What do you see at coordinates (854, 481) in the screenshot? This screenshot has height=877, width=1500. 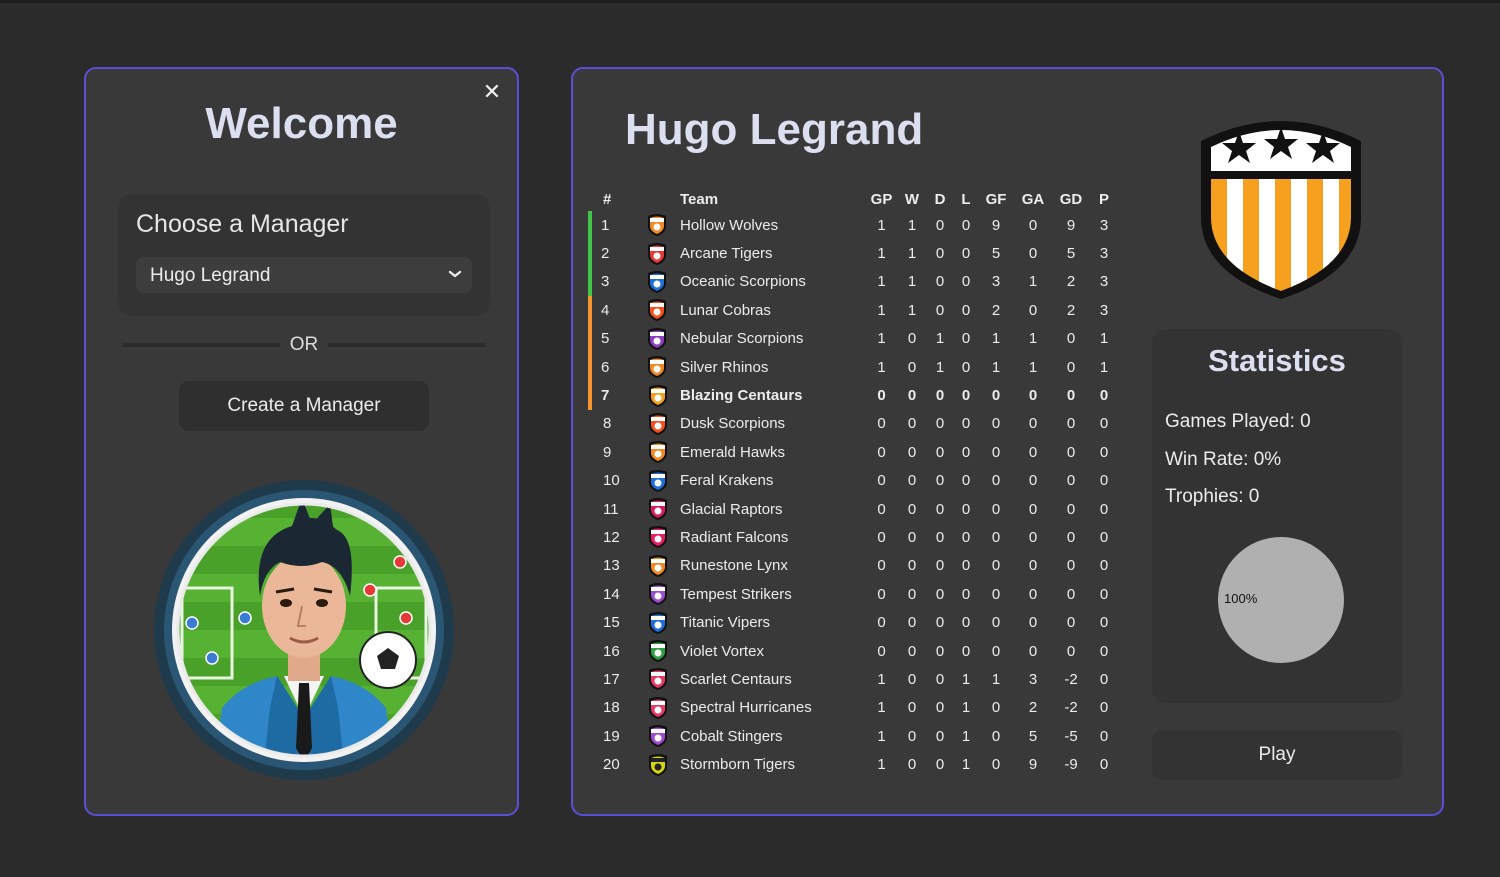 I see `table-row: 10 Feral Krakens 0 0 0 0 0 0 0 0` at bounding box center [854, 481].